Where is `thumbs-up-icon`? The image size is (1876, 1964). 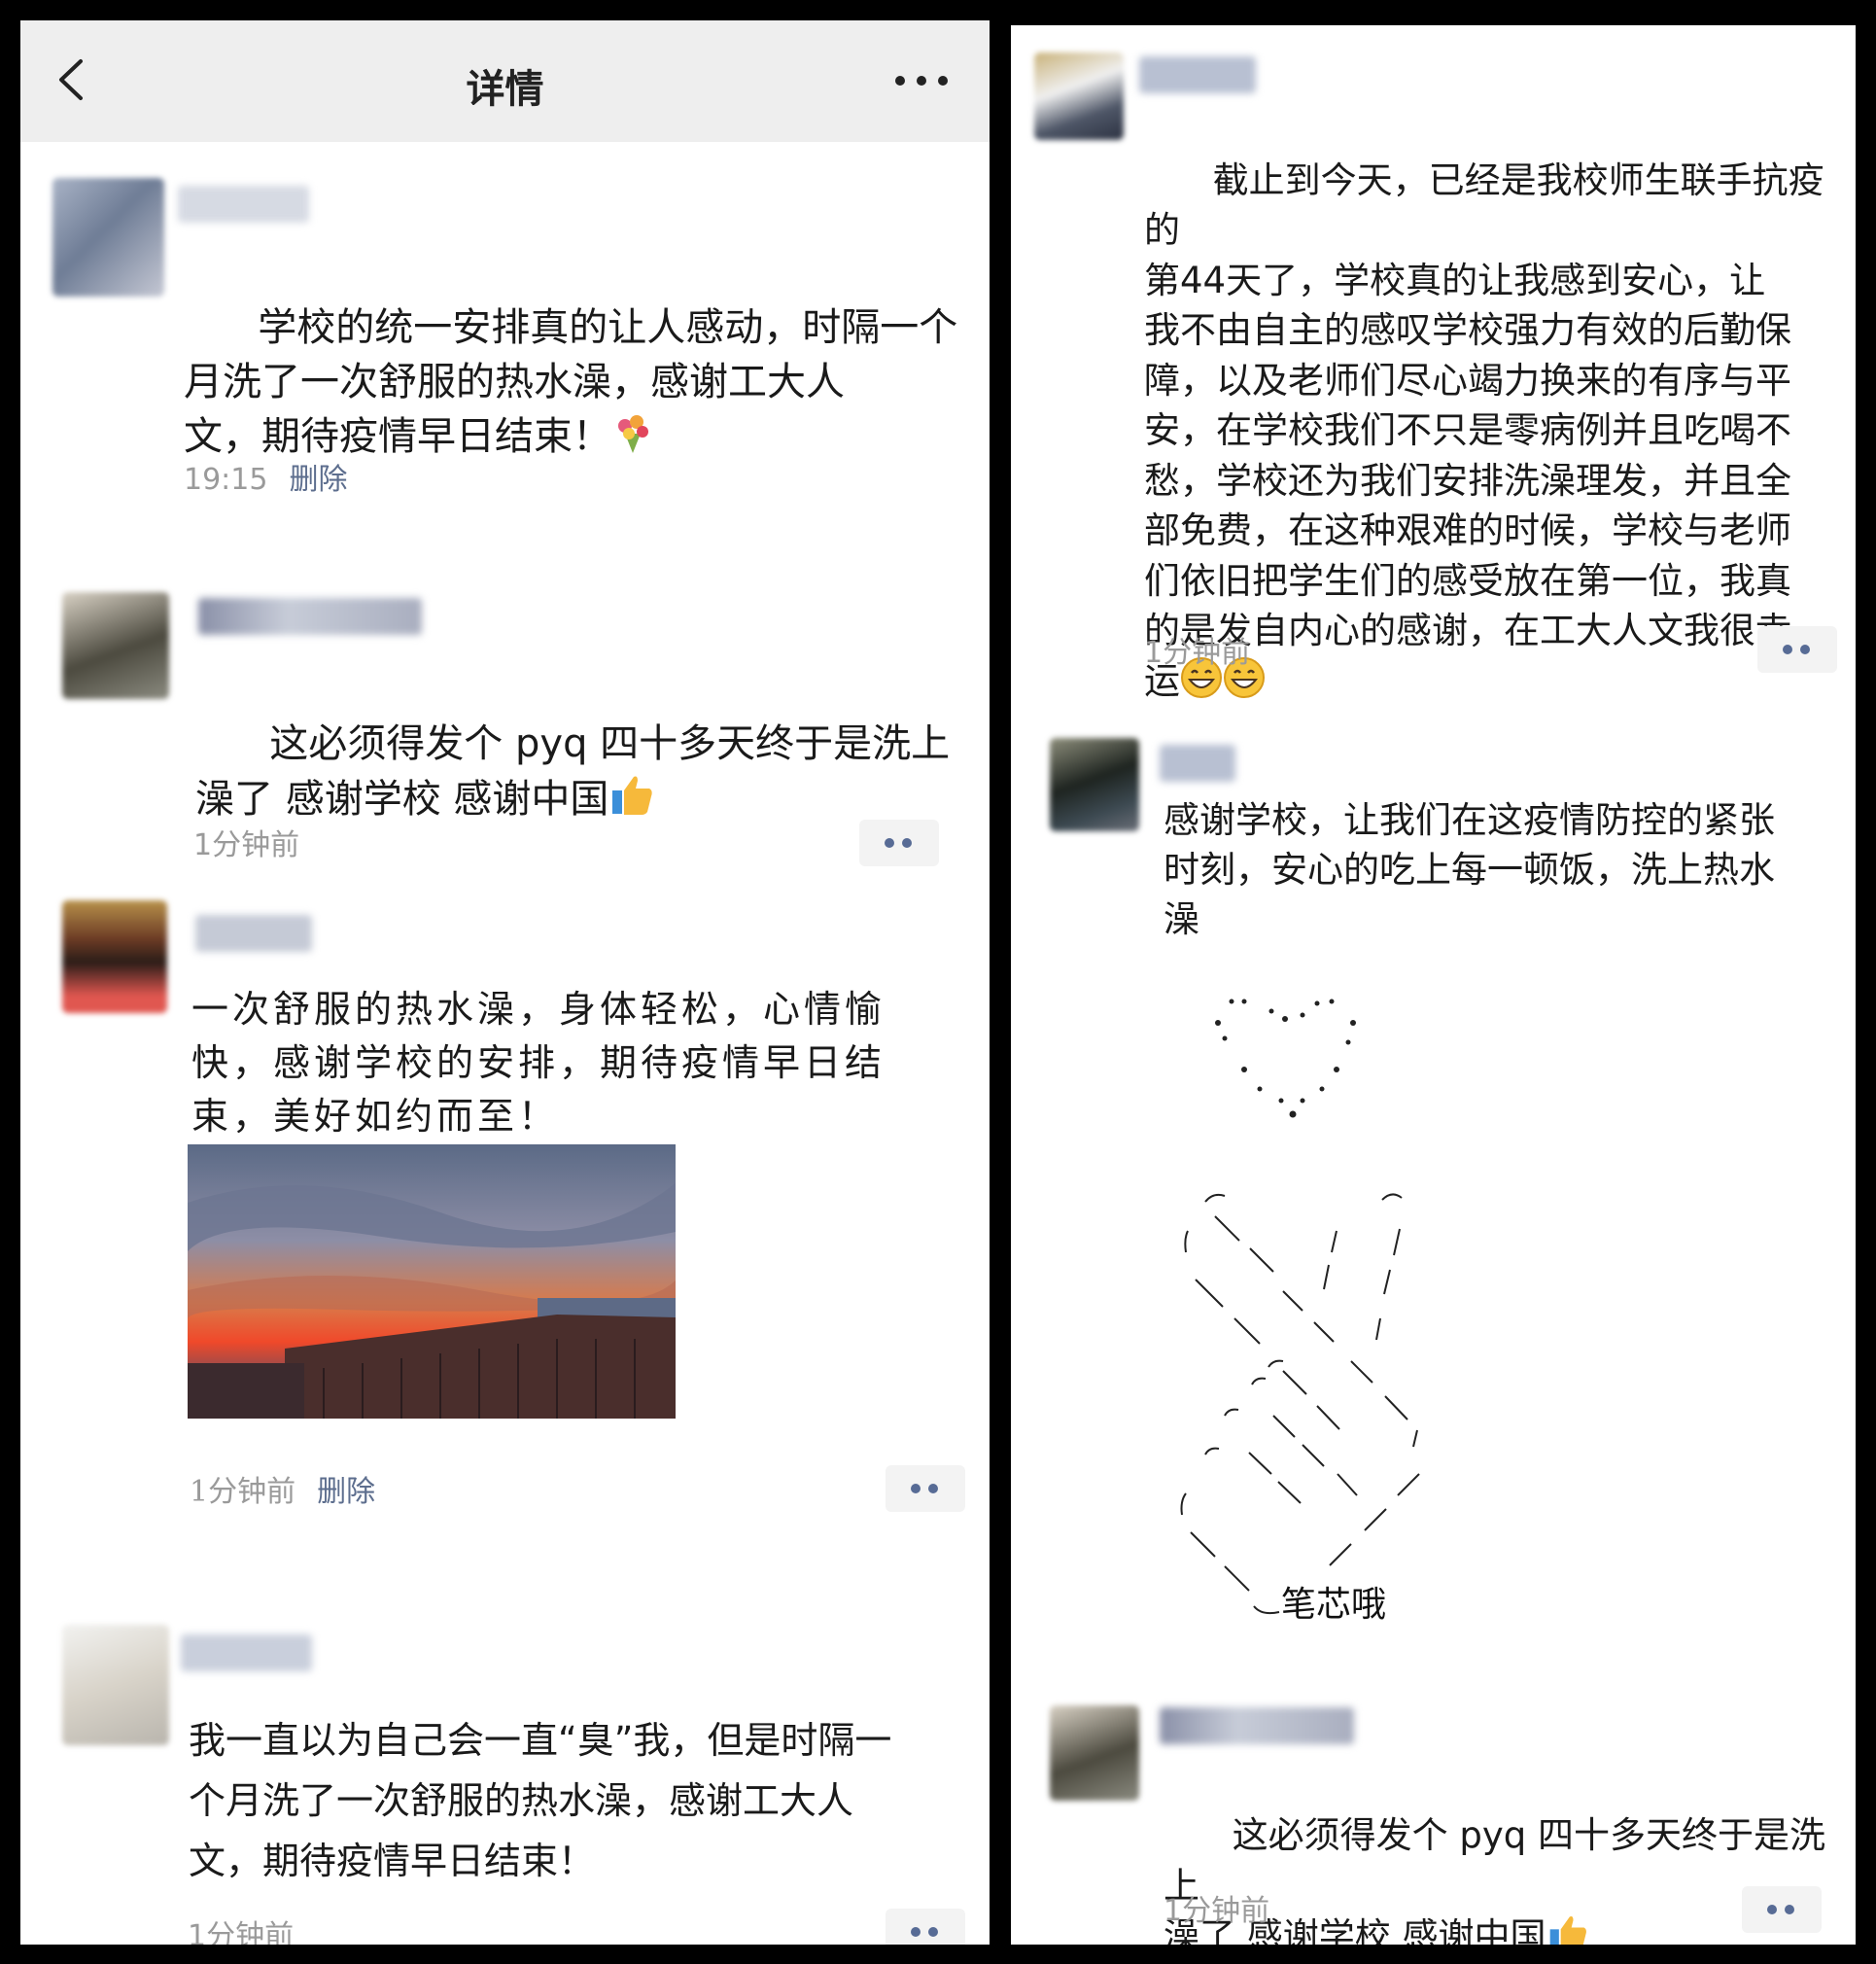 thumbs-up-icon is located at coordinates (1567, 1930).